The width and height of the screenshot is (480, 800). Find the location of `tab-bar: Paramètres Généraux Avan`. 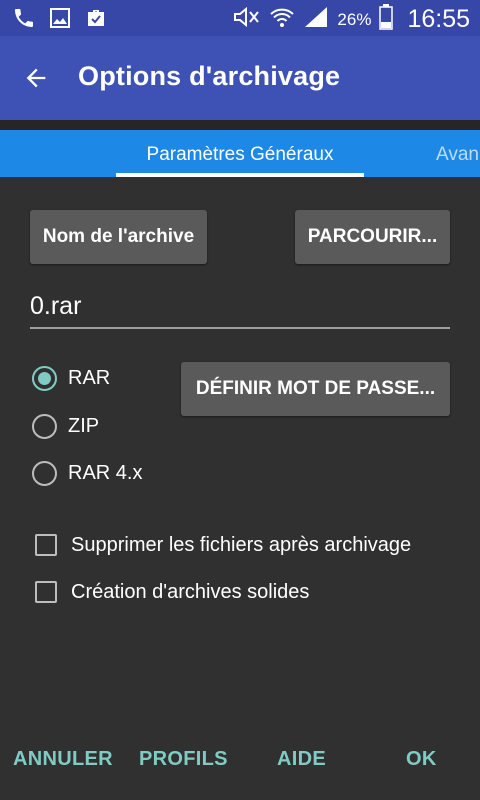

tab-bar: Paramètres Généraux Avan is located at coordinates (240, 153).